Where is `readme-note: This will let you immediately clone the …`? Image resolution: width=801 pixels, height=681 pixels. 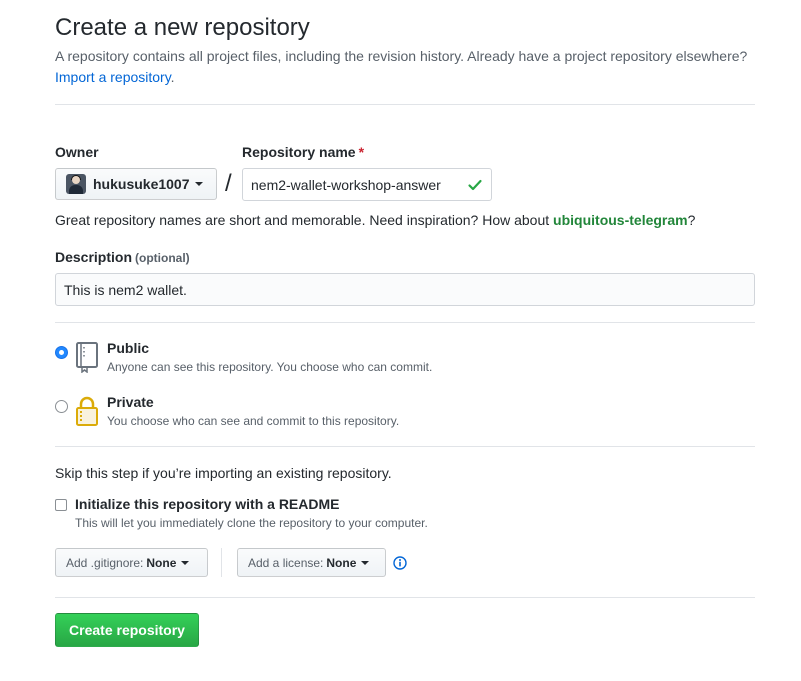 readme-note: This will let you immediately clone the … is located at coordinates (251, 523).